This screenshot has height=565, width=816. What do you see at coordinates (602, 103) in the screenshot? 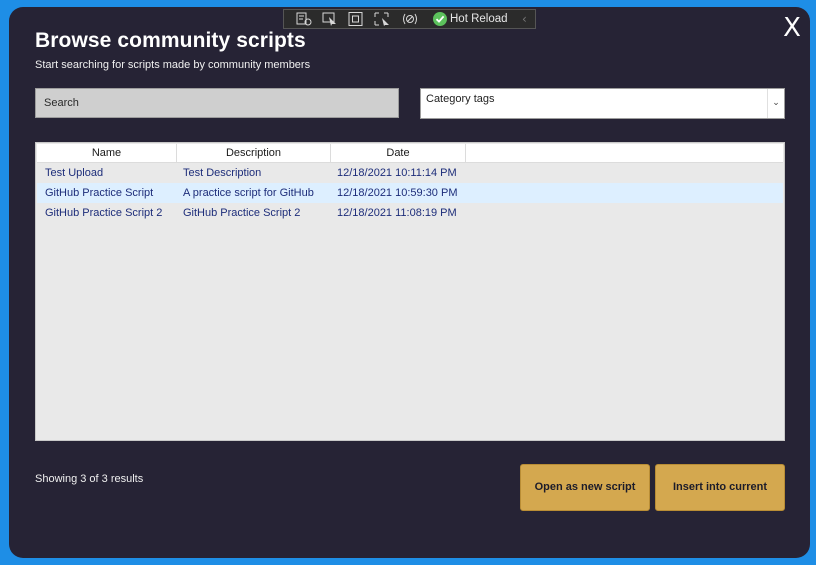
I see `category-tags-dropdown: Category tags ⌄` at bounding box center [602, 103].